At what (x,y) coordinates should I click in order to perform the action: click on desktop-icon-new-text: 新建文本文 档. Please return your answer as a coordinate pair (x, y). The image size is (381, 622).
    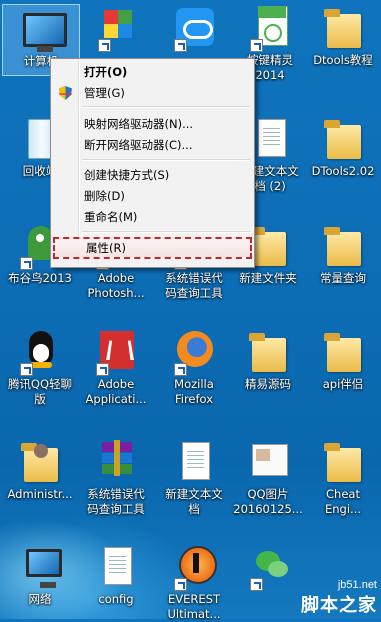
    Looking at the image, I should click on (194, 477).